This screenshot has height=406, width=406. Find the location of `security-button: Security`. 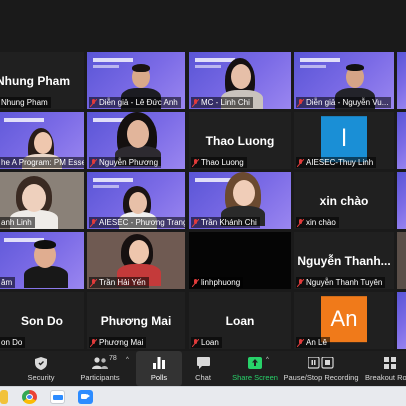

security-button: Security is located at coordinates (41, 368).